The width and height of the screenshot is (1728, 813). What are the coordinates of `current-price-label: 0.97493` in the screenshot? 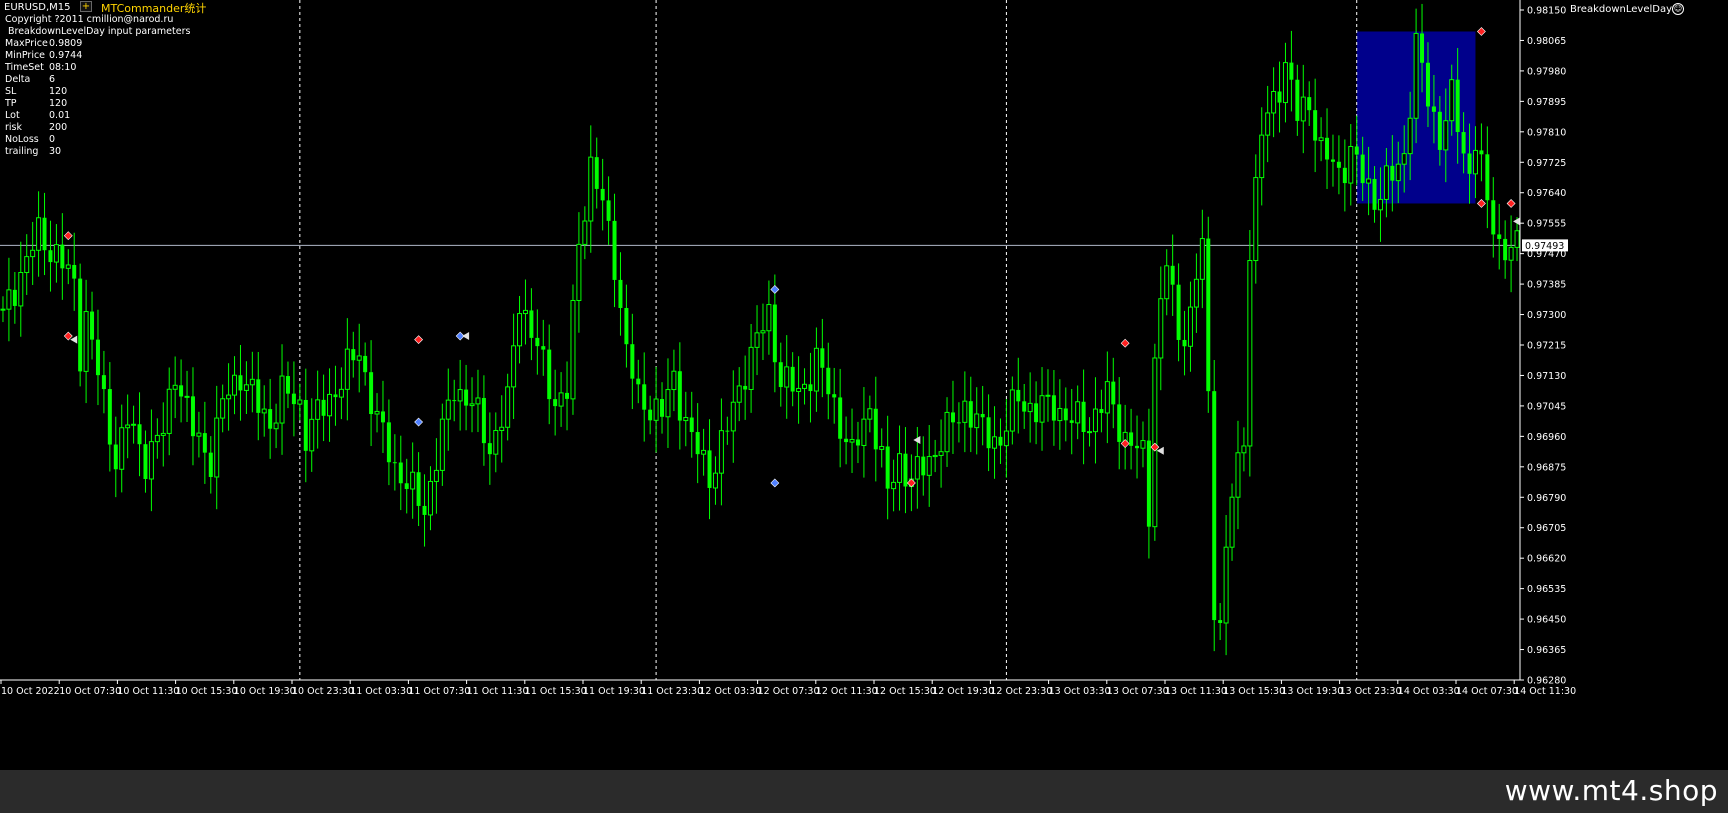 It's located at (1544, 246).